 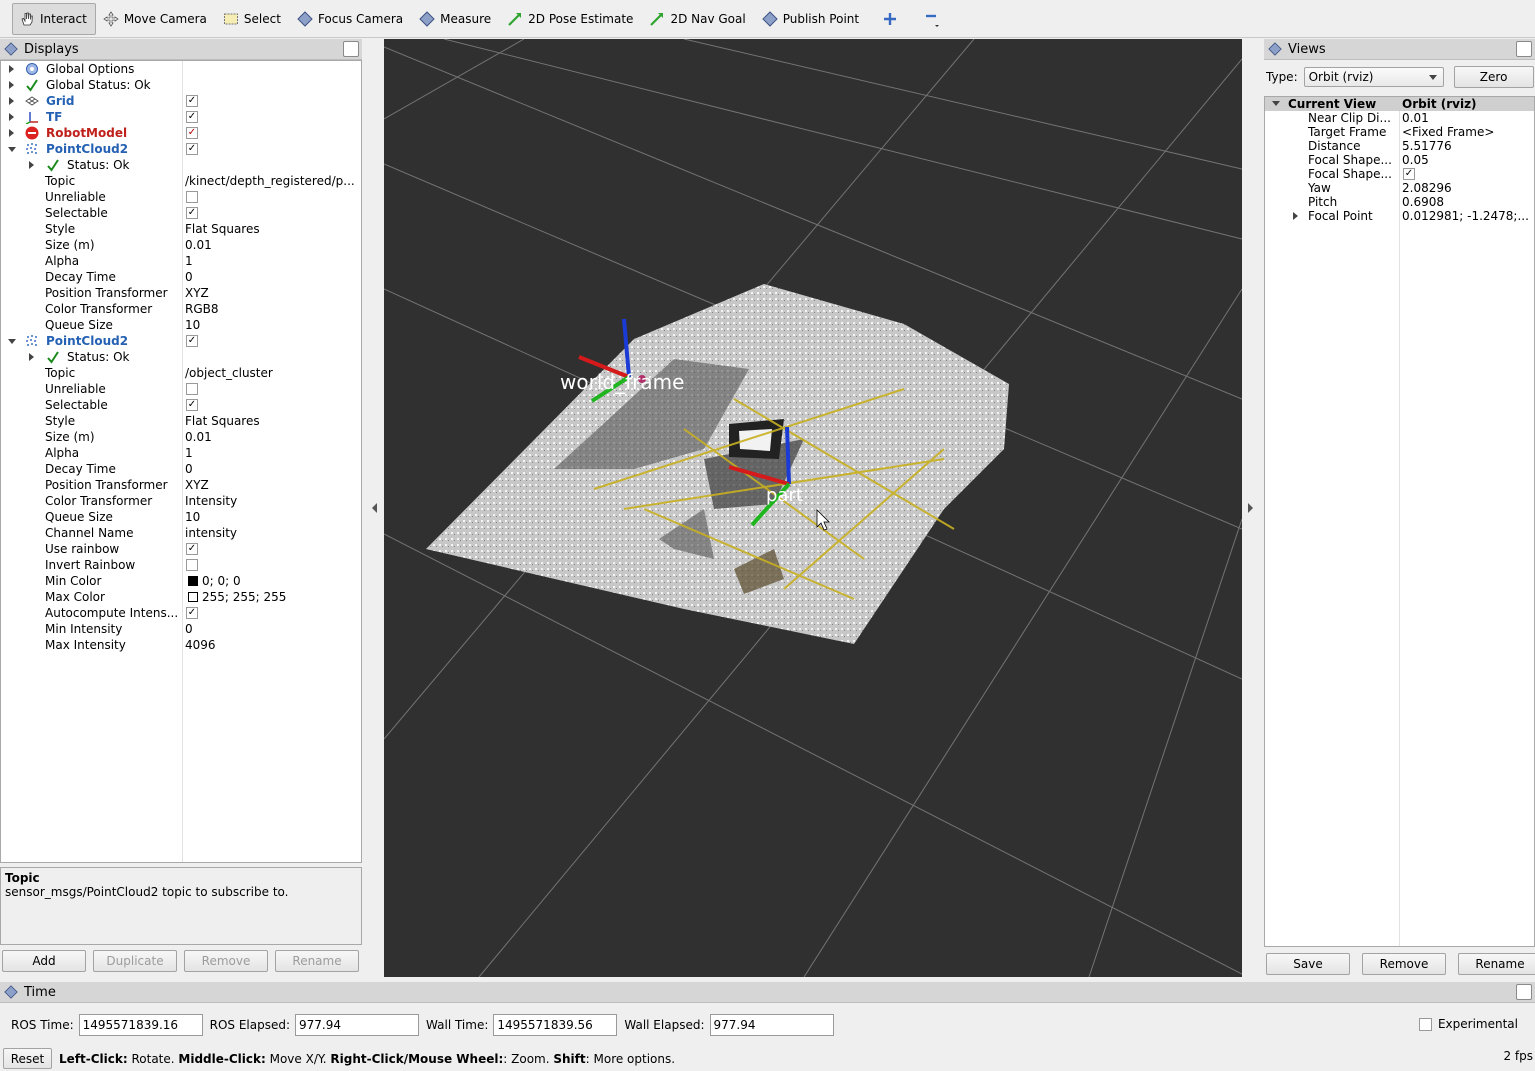 What do you see at coordinates (192, 117) in the screenshot?
I see `tf-enable-checkbox` at bounding box center [192, 117].